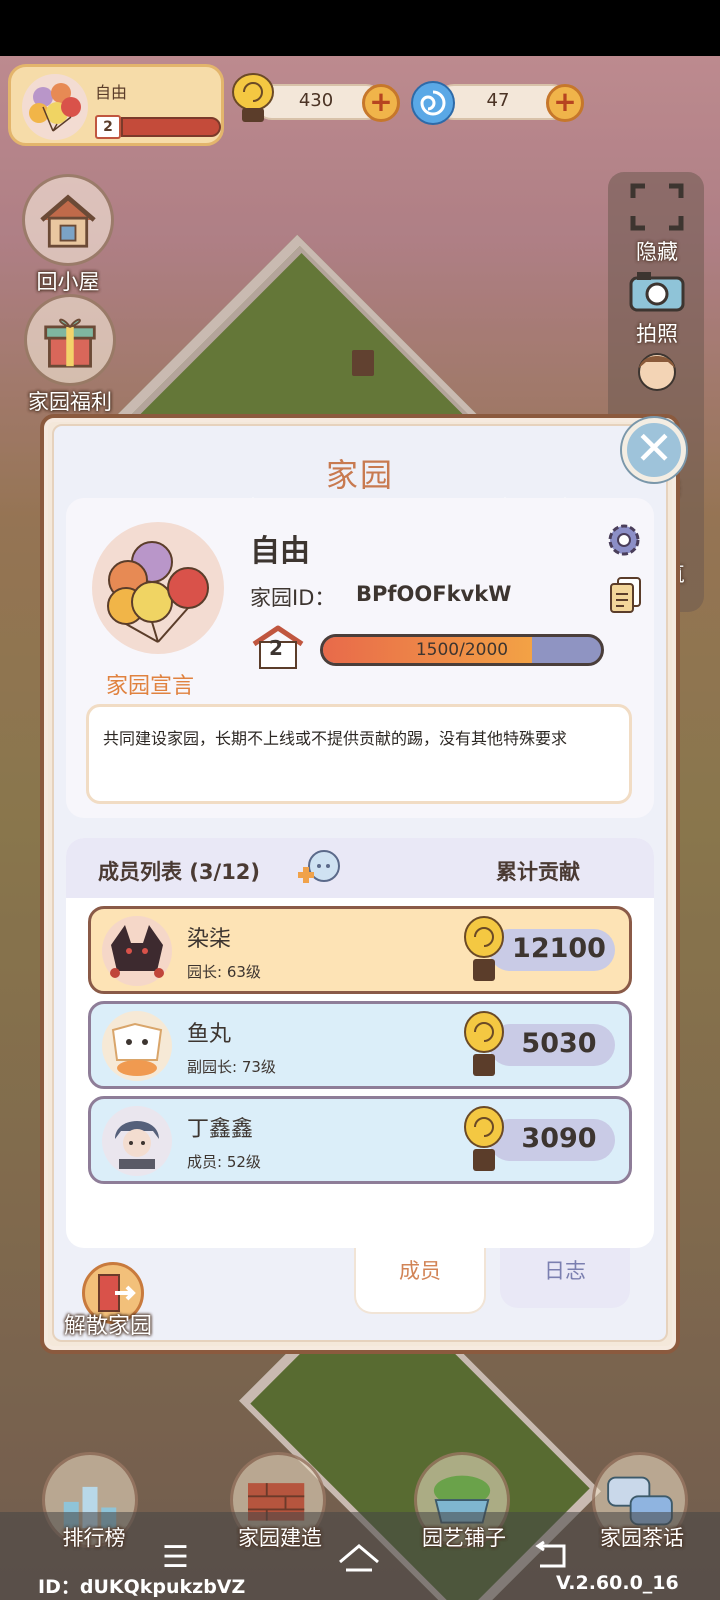 Image resolution: width=720 pixels, height=1600 pixels. What do you see at coordinates (360, 1140) in the screenshot?
I see `member-row-member: 丁鑫鑫 成员: 52级 3090` at bounding box center [360, 1140].